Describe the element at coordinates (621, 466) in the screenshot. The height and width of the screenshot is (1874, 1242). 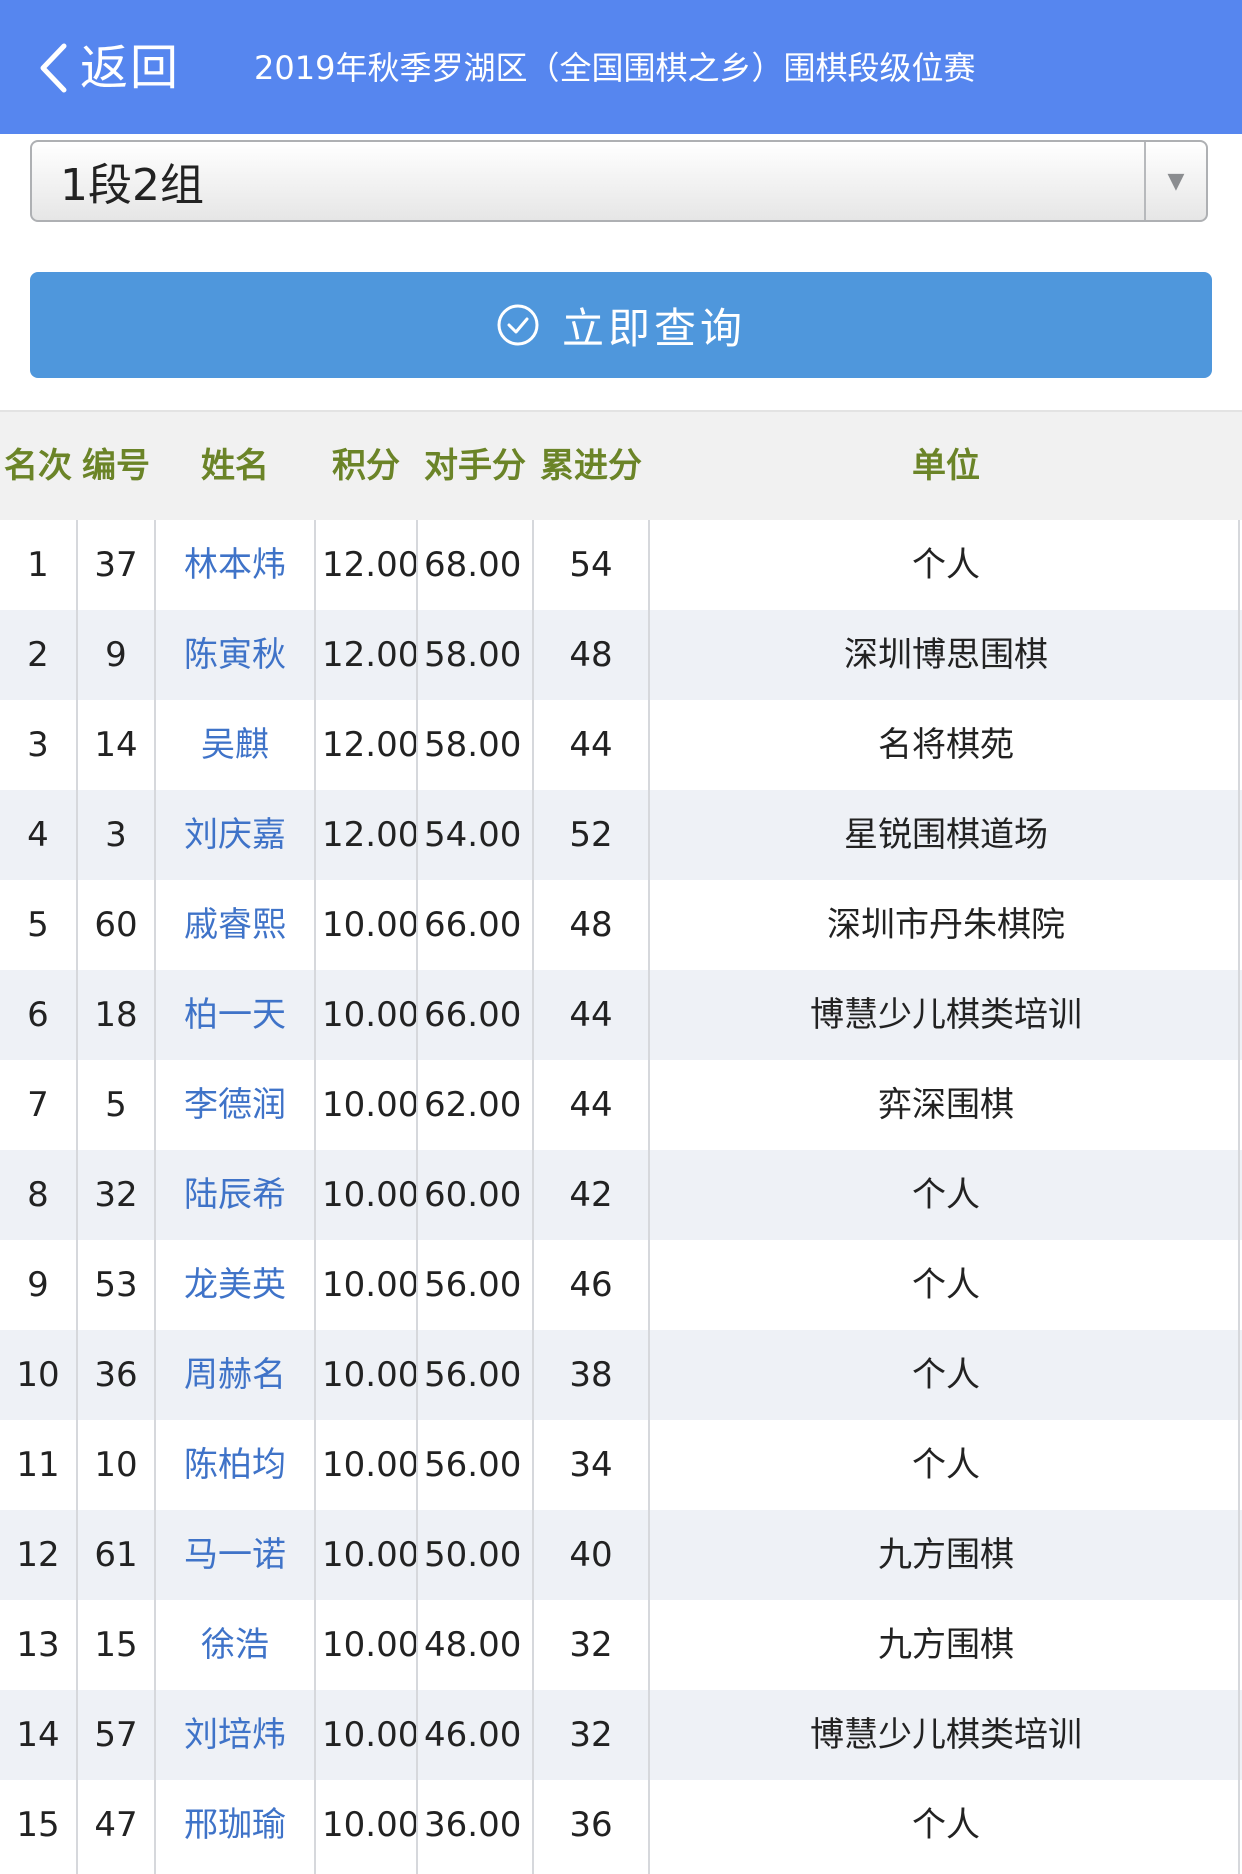
I see `table-header: 名次 编号 姓名 积分 对手分 累进分 单位` at that location.